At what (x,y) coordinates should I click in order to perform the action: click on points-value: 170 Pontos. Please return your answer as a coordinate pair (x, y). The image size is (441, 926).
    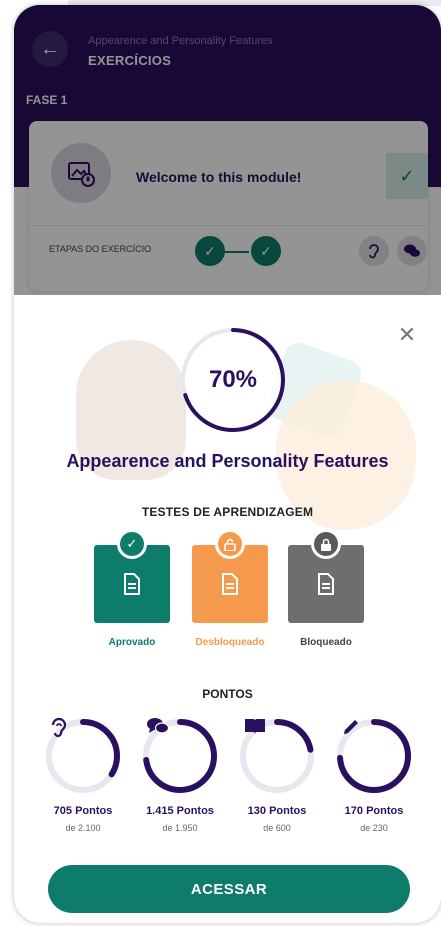
    Looking at the image, I should click on (374, 811).